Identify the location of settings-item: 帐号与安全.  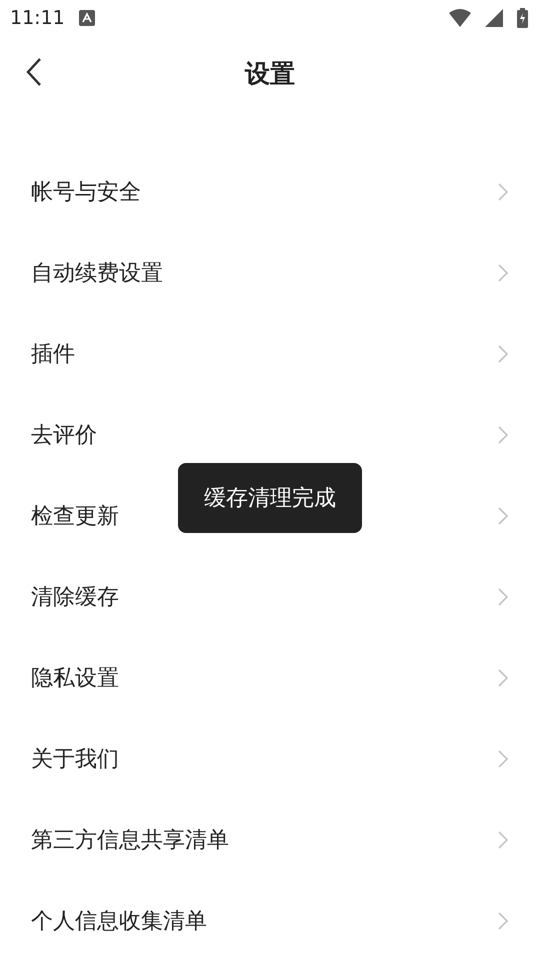
(86, 191).